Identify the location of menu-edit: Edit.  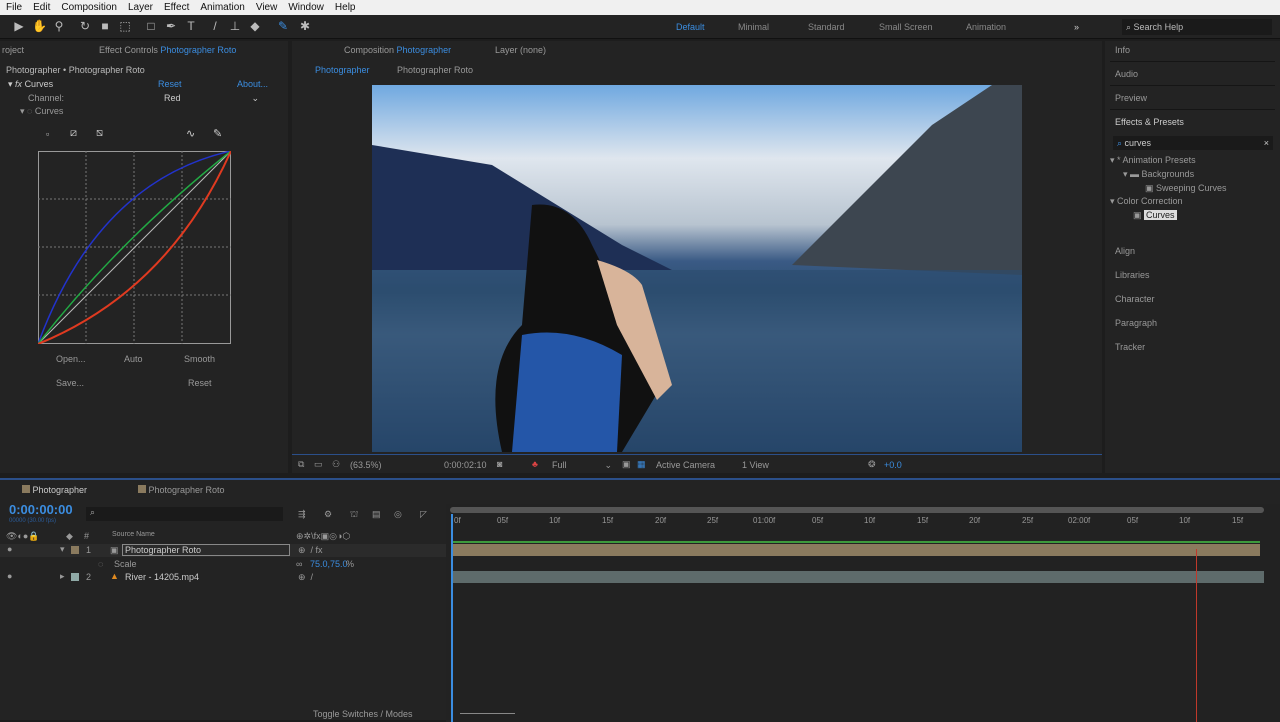
(41, 7).